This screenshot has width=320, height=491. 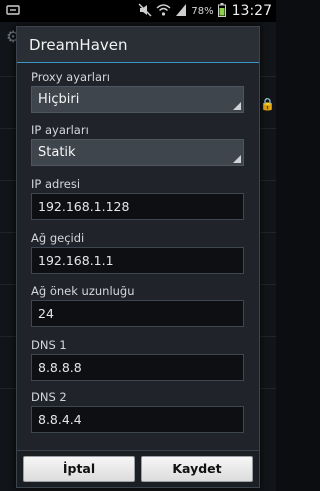 I want to click on dns1-label: DNS 1, so click(x=49, y=345).